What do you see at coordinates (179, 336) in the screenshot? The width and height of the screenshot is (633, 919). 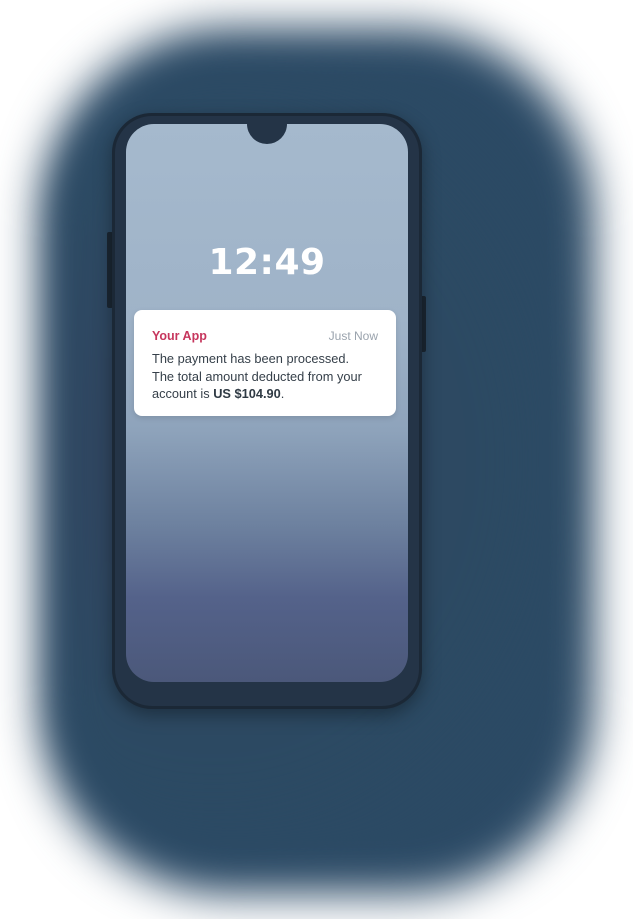 I see `notification-app-name: Your App` at bounding box center [179, 336].